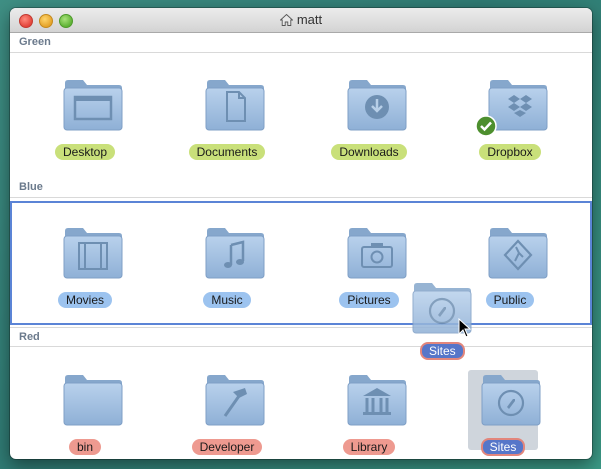 The width and height of the screenshot is (601, 469). What do you see at coordinates (84, 447) in the screenshot?
I see `folder-label: bin` at bounding box center [84, 447].